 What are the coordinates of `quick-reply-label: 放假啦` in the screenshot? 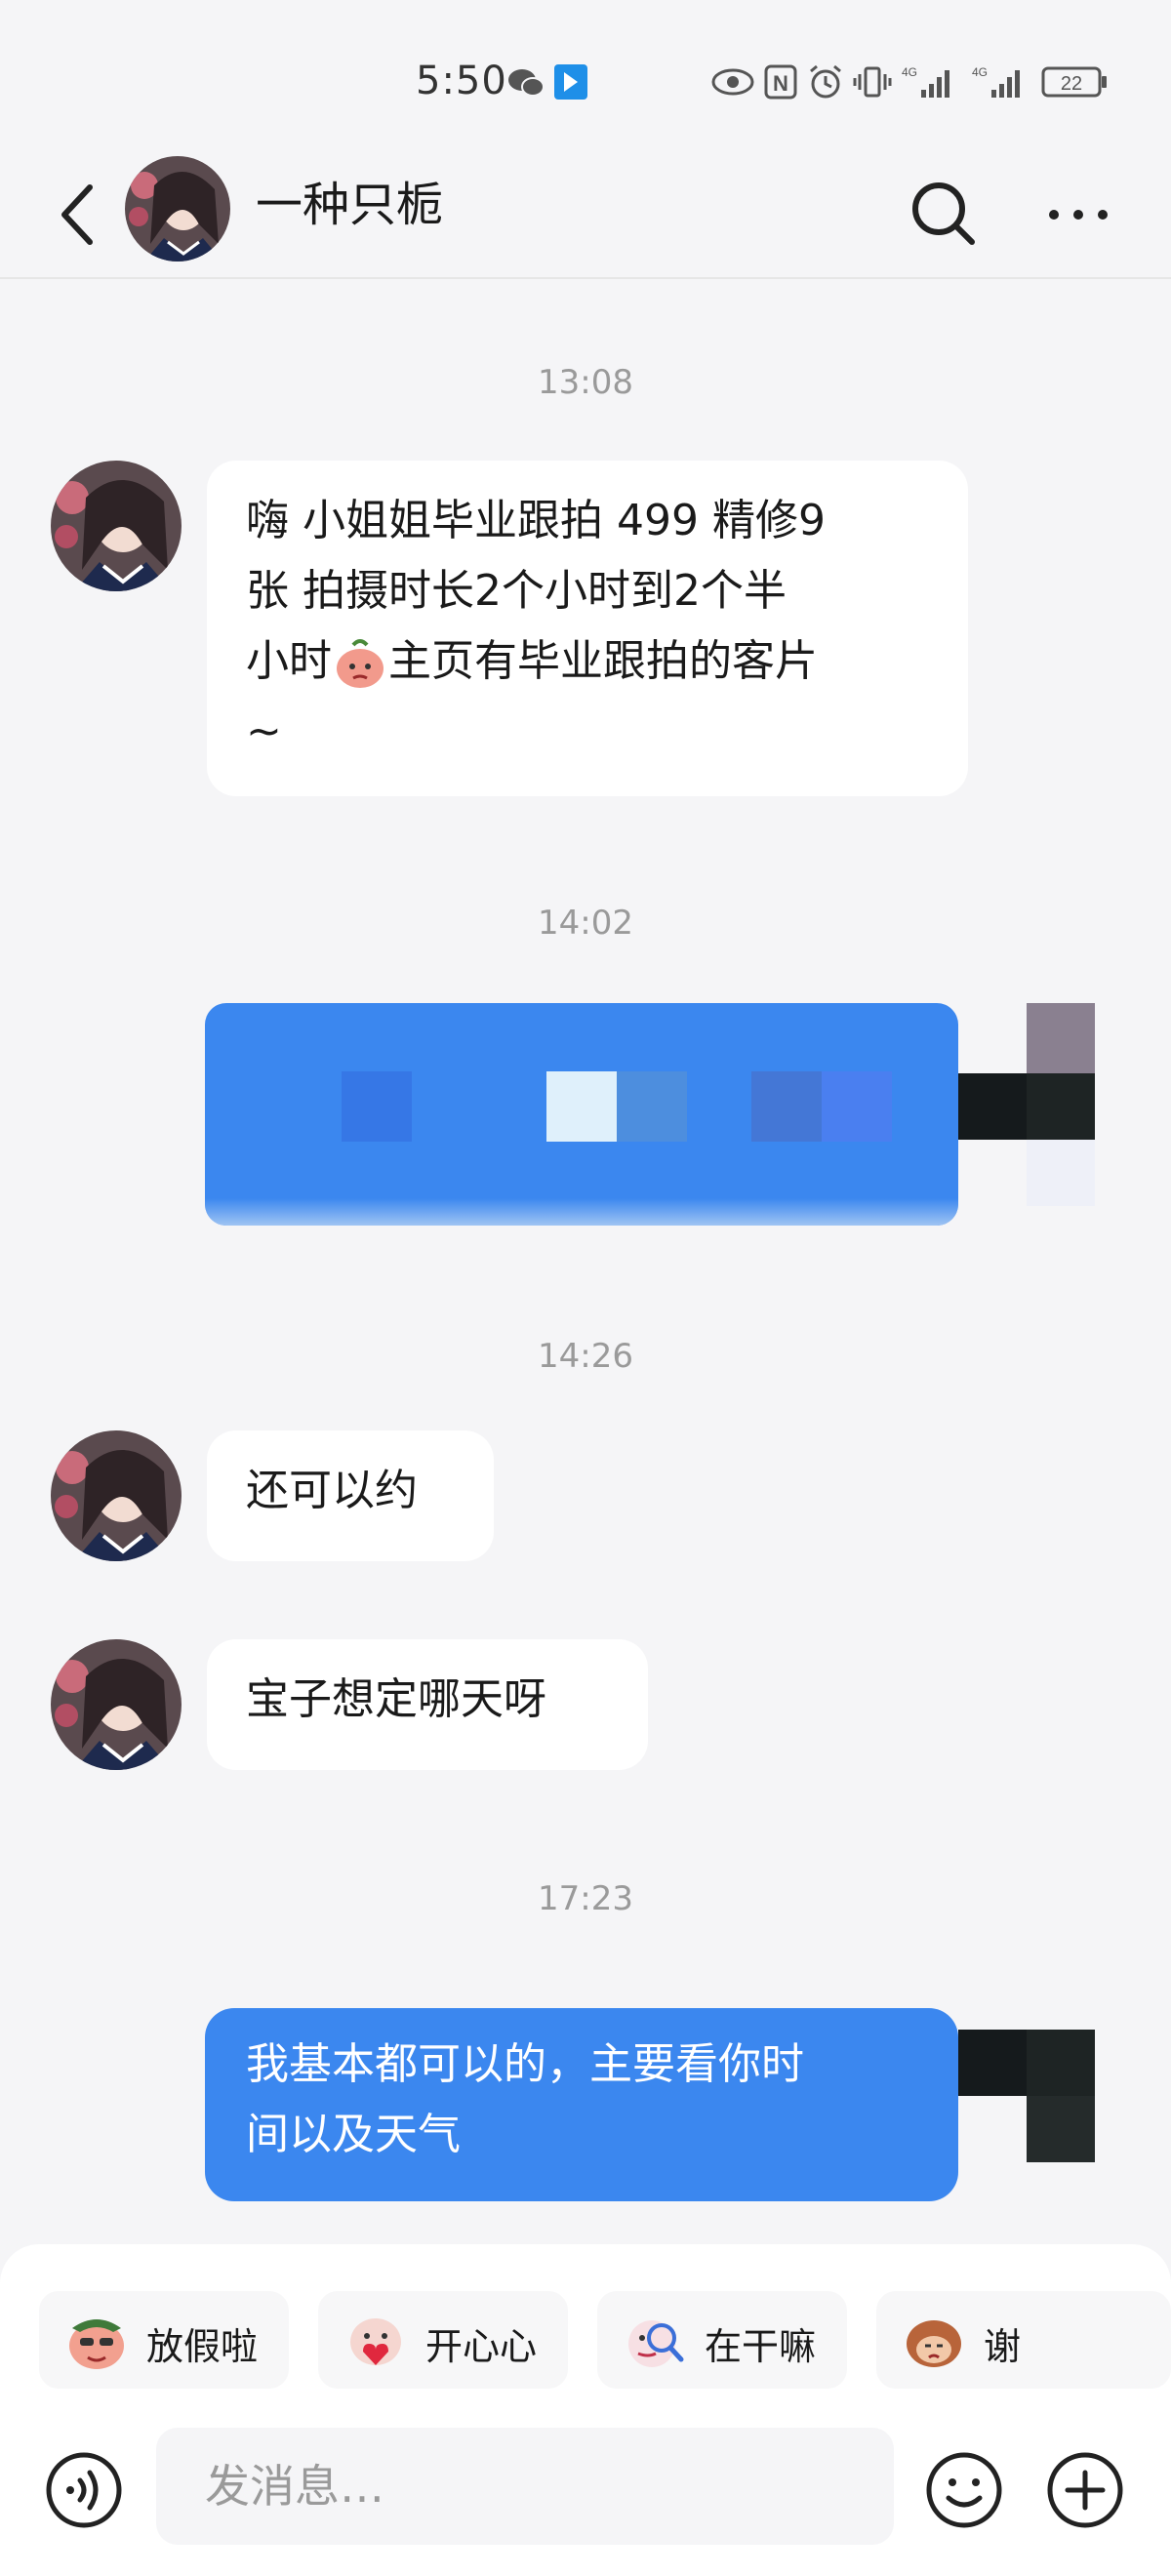 It's located at (202, 2346).